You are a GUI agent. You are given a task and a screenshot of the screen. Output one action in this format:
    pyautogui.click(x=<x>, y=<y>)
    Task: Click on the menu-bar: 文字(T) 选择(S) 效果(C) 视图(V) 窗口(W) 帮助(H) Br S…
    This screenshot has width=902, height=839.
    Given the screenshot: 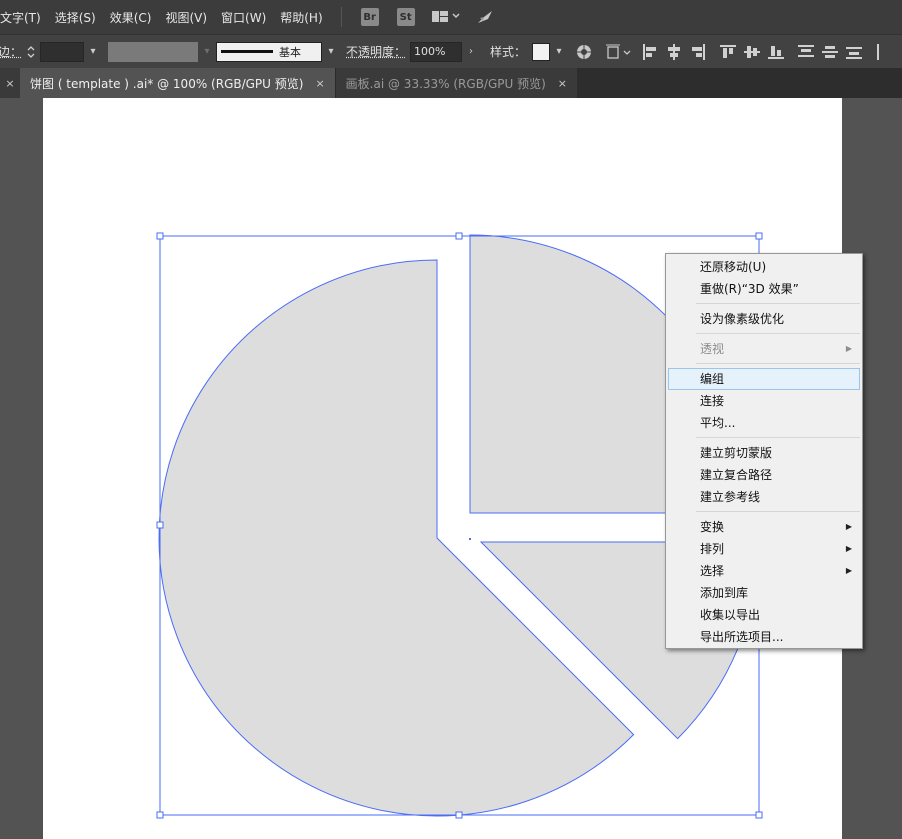 What is the action you would take?
    pyautogui.click(x=451, y=17)
    